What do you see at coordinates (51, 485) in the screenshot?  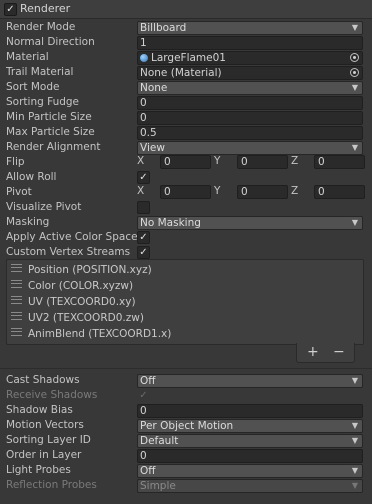 I see `reflection-probes-label: Reflection Probes` at bounding box center [51, 485].